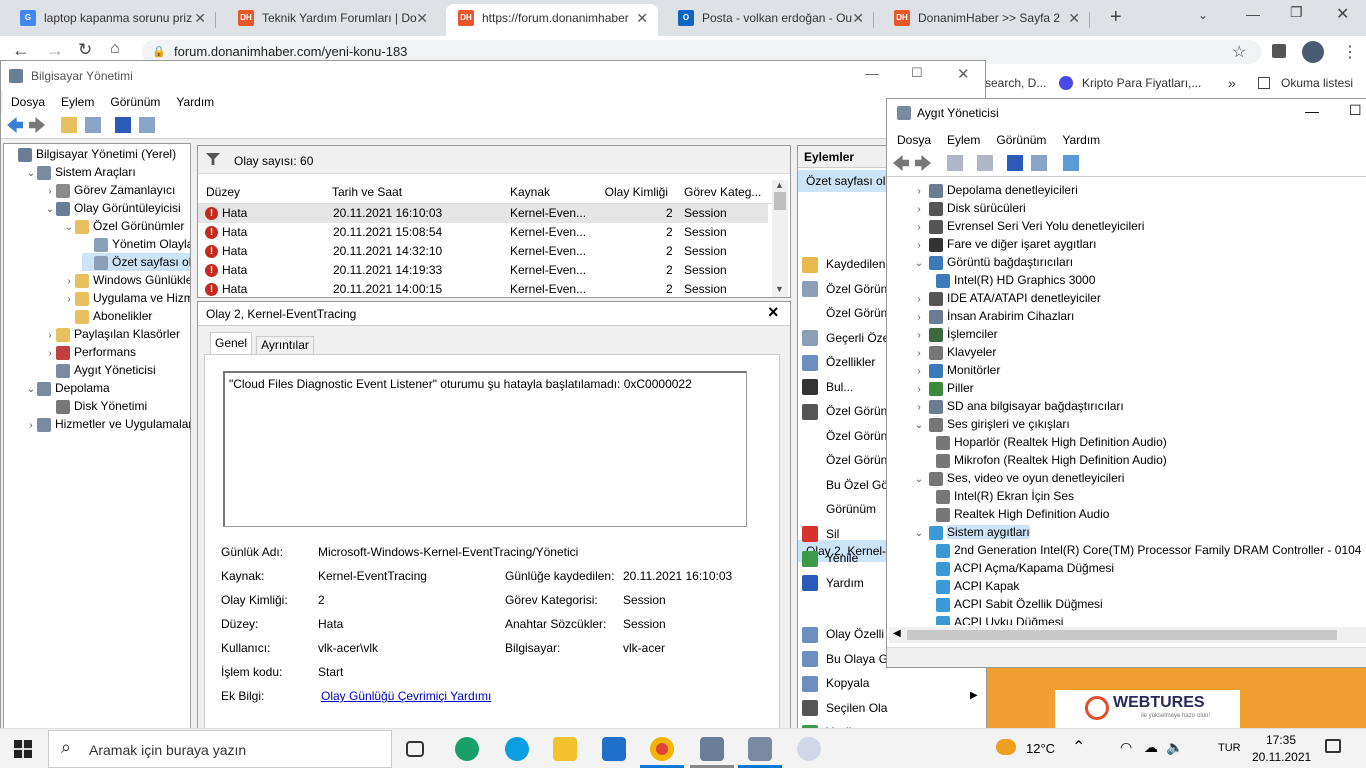  What do you see at coordinates (1317, 83) in the screenshot?
I see `reading-list-button: Okuma listesi` at bounding box center [1317, 83].